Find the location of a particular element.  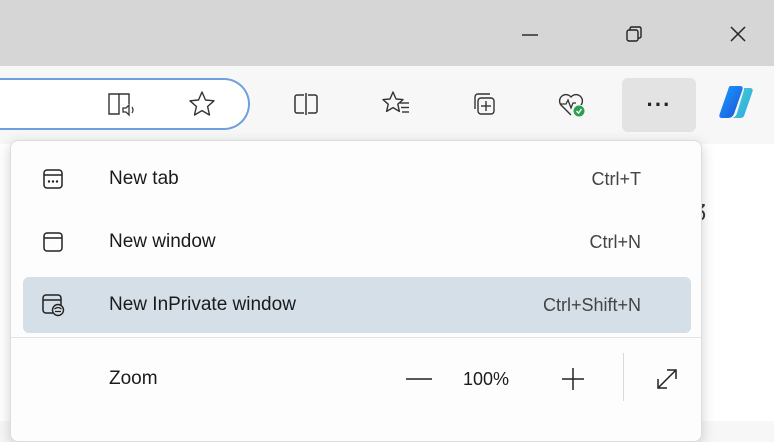

collections-button is located at coordinates (484, 104).